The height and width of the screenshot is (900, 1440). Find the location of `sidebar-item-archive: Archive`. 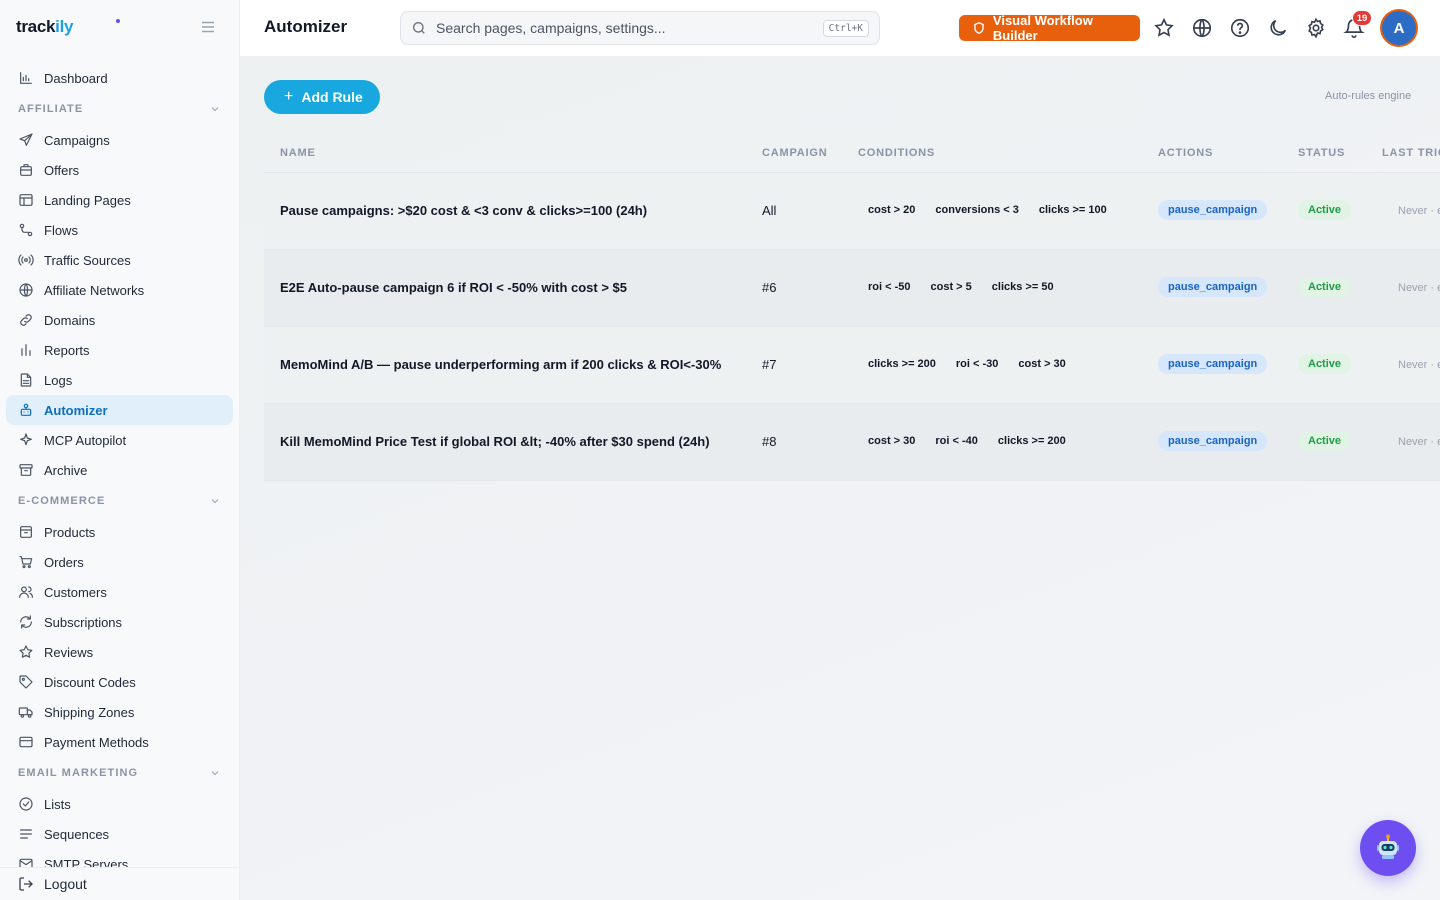

sidebar-item-archive: Archive is located at coordinates (119, 470).